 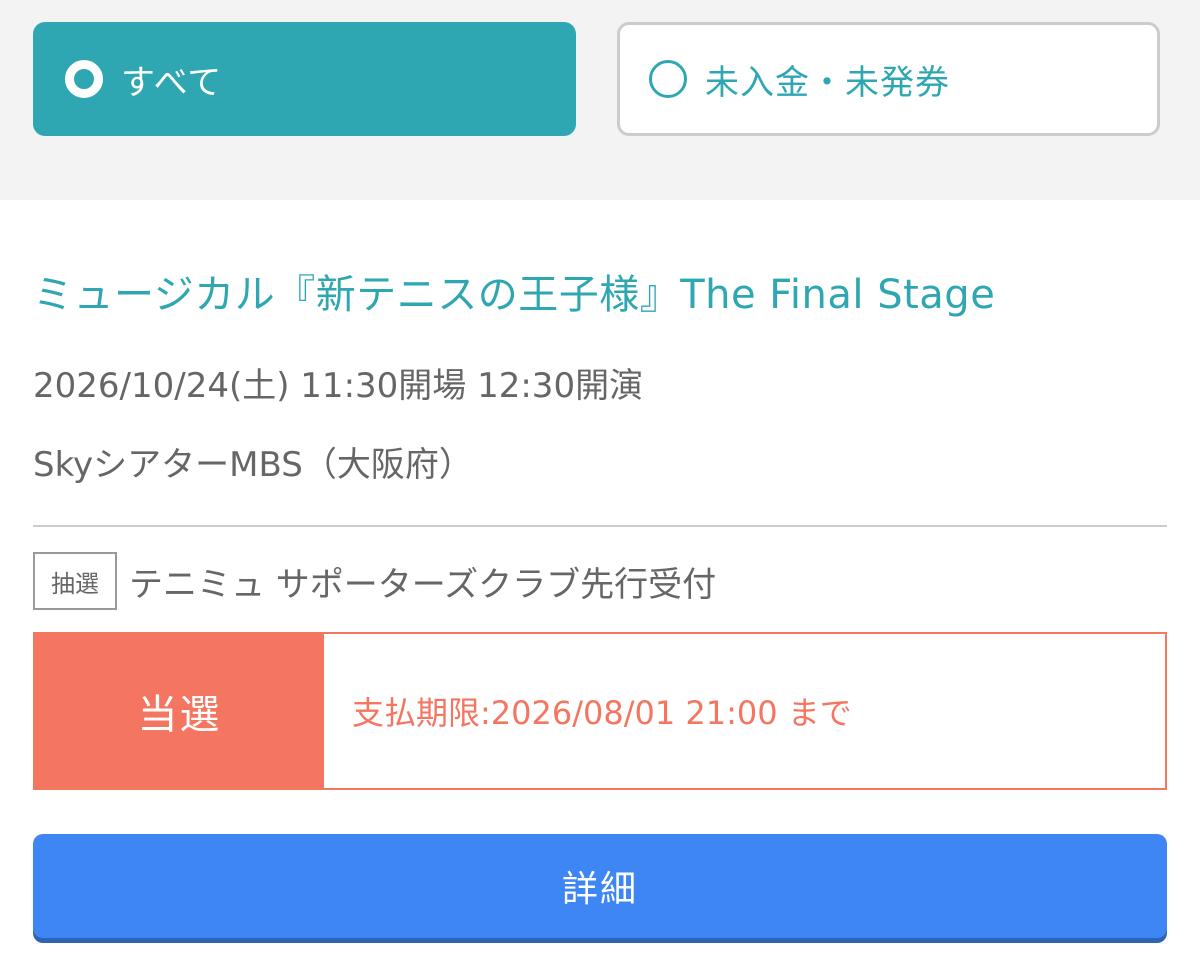 I want to click on filter-all-button: すべて, so click(x=304, y=79).